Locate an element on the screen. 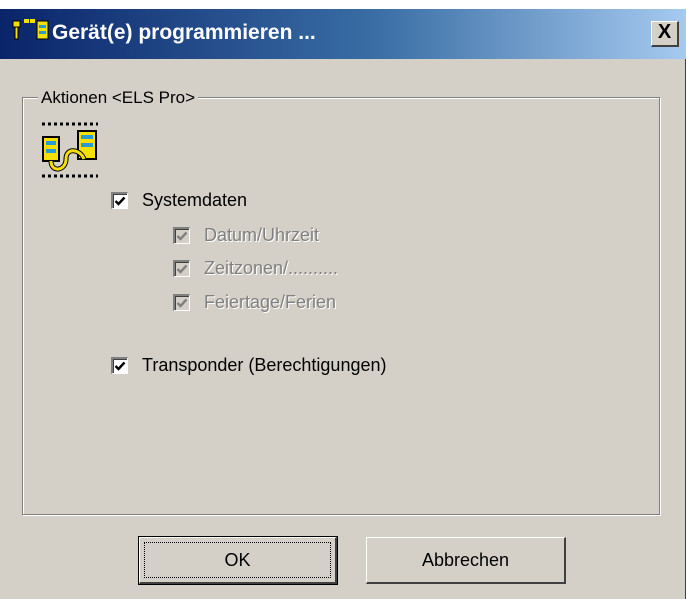  groupbox-legend: Aktionen <ELS Pro> is located at coordinates (118, 98).